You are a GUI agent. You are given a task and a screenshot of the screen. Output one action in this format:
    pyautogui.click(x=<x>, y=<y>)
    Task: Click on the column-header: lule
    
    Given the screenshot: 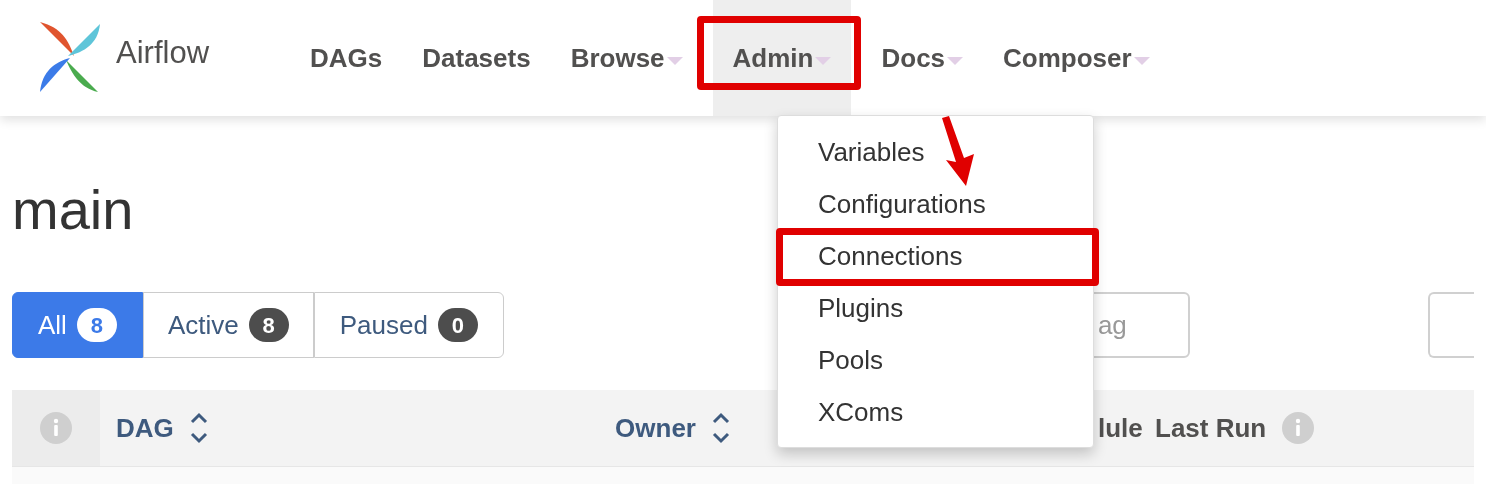 What is the action you would take?
    pyautogui.click(x=1120, y=428)
    